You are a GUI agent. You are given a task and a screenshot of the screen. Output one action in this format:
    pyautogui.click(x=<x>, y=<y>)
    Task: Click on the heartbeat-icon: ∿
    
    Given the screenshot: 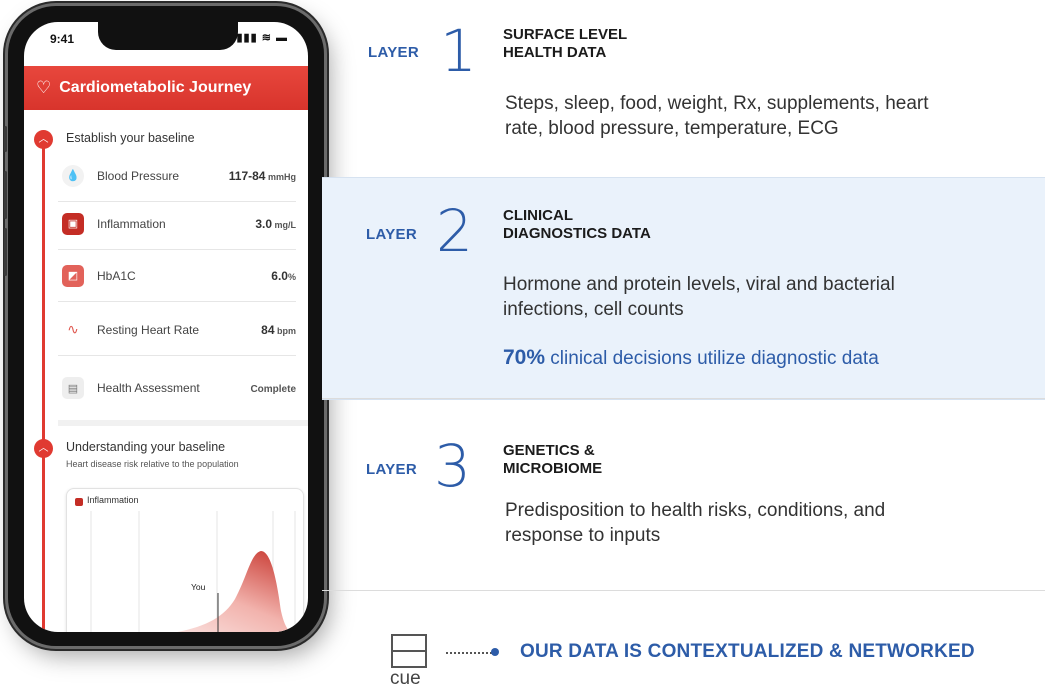 What is the action you would take?
    pyautogui.click(x=73, y=329)
    